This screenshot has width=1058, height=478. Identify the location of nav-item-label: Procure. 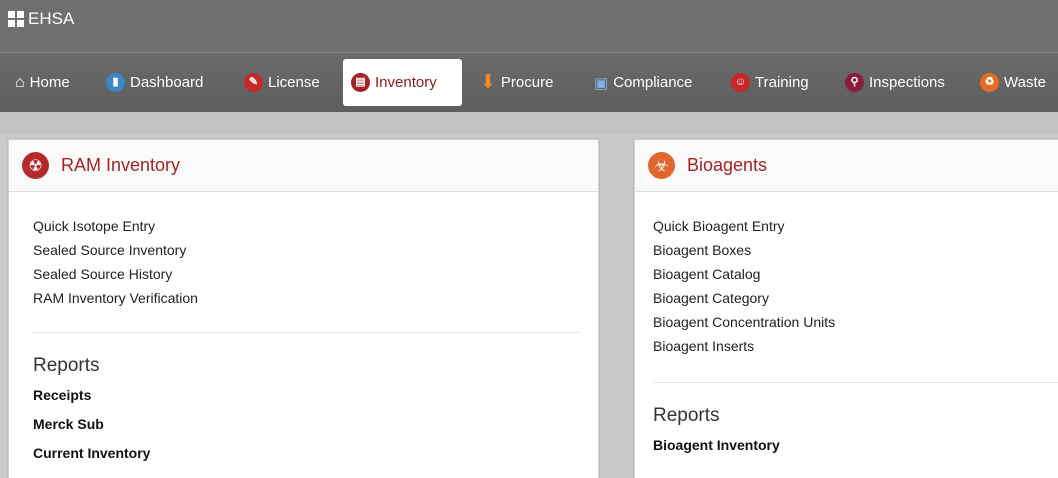
(527, 82).